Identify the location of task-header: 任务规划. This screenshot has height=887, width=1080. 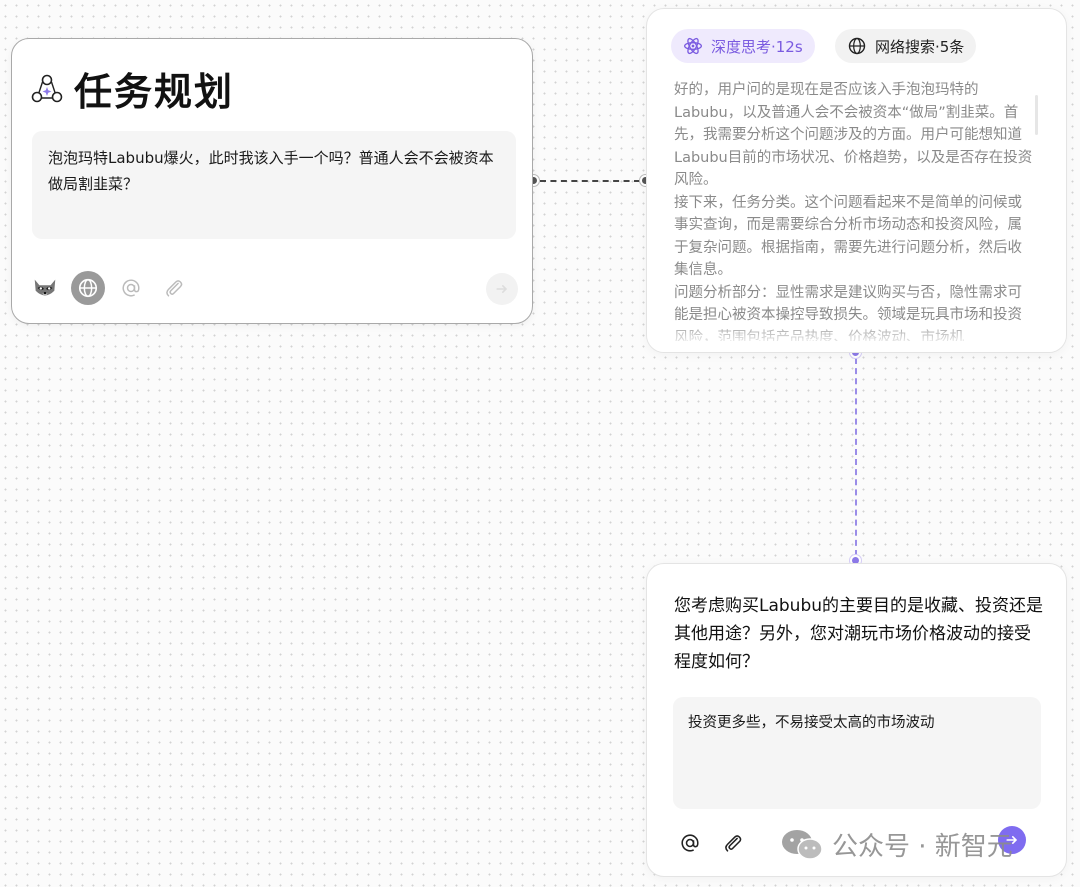
(132, 88).